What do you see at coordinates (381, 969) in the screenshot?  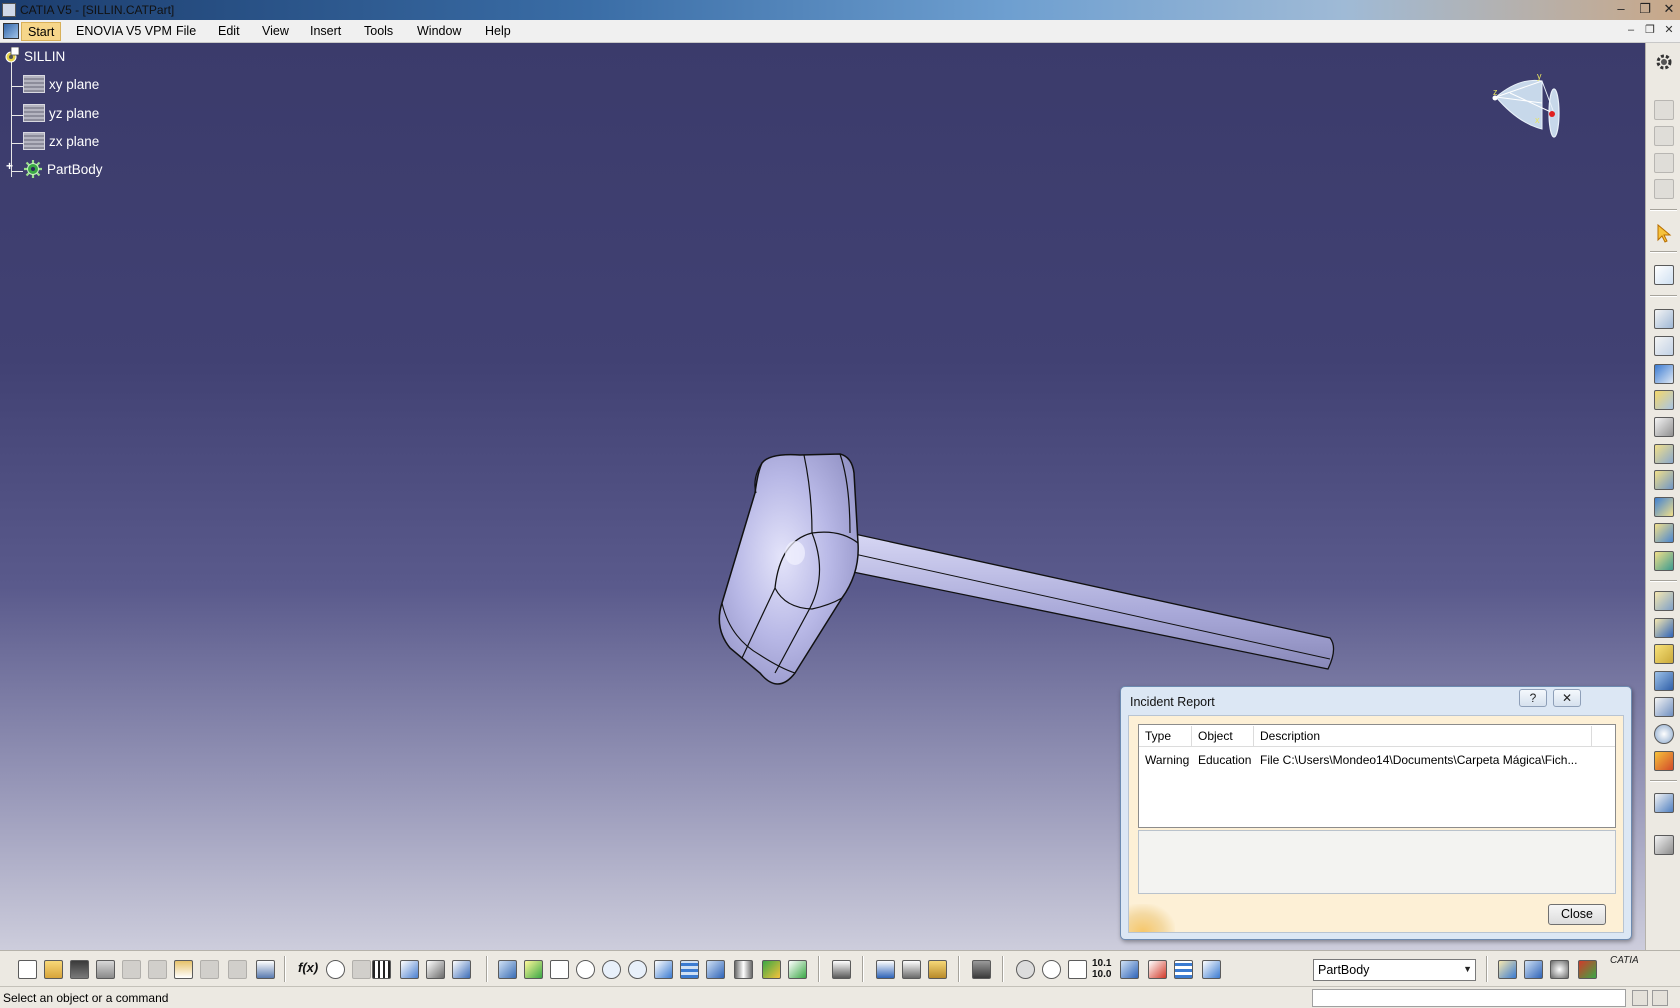 I see `design-table-icon` at bounding box center [381, 969].